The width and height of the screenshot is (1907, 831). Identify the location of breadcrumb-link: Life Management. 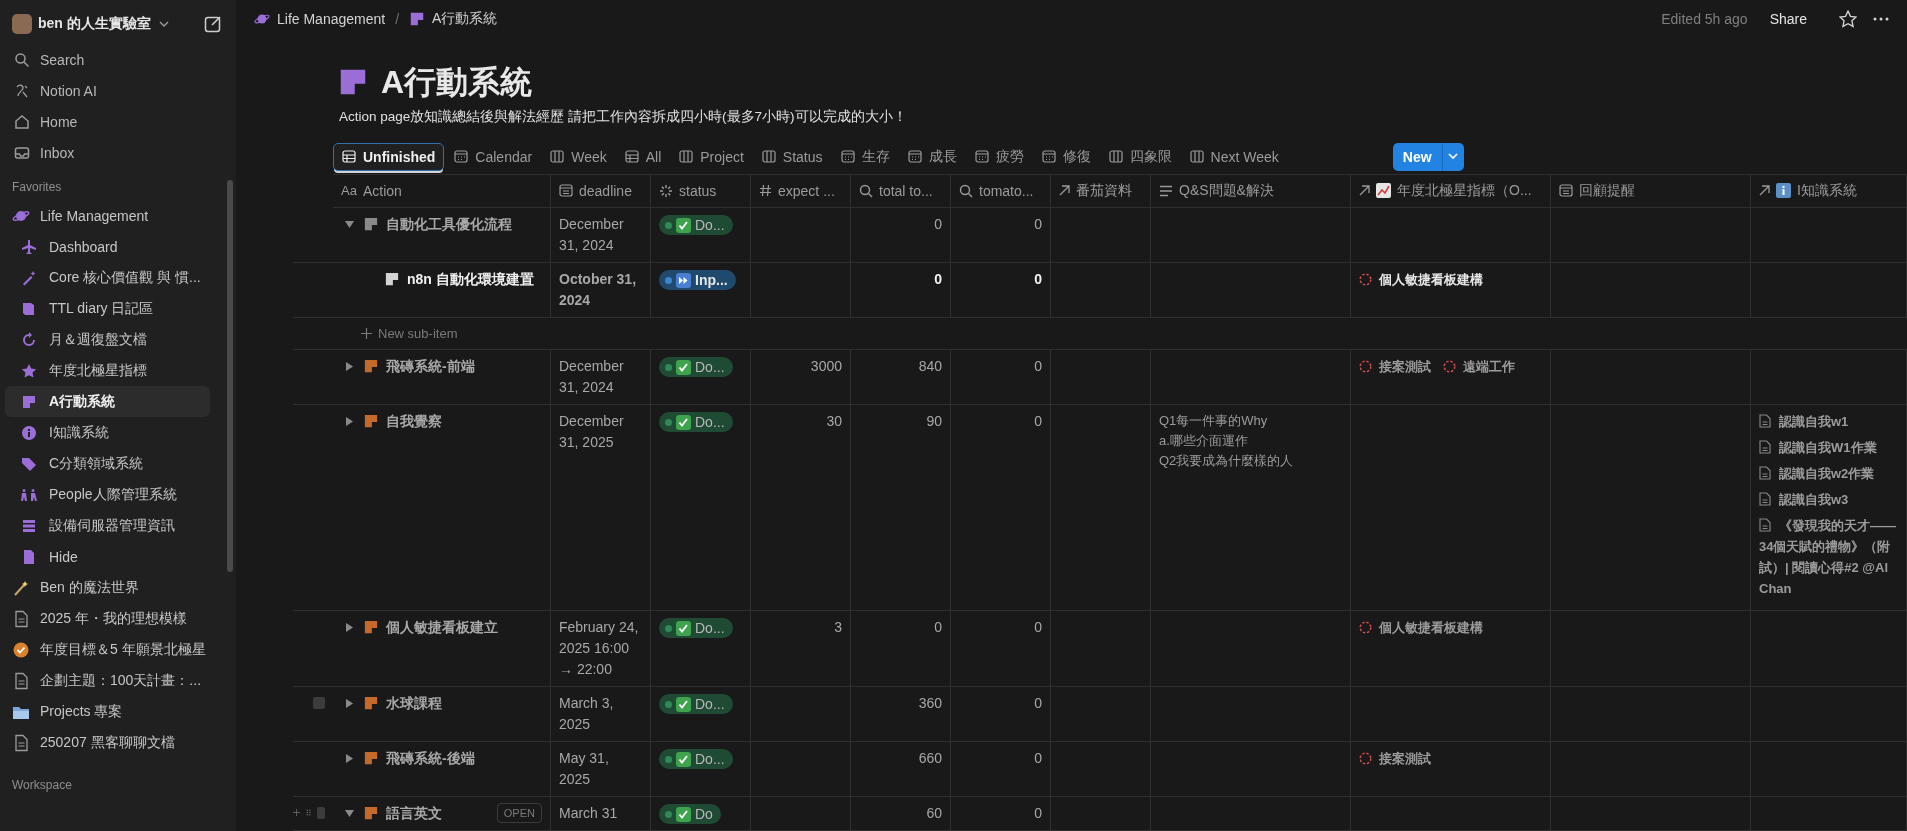
(320, 18).